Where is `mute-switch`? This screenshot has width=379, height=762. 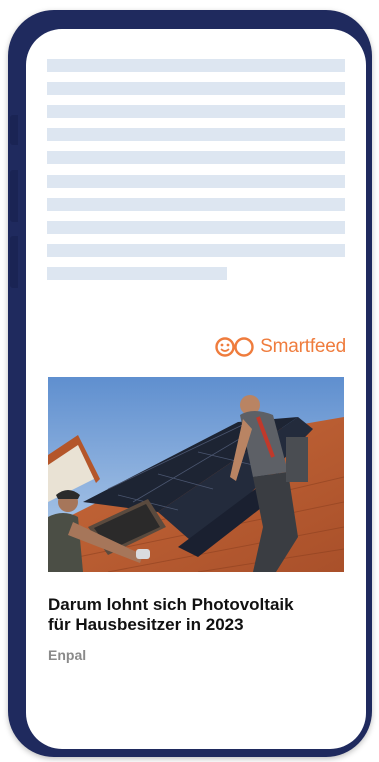
mute-switch is located at coordinates (14, 130).